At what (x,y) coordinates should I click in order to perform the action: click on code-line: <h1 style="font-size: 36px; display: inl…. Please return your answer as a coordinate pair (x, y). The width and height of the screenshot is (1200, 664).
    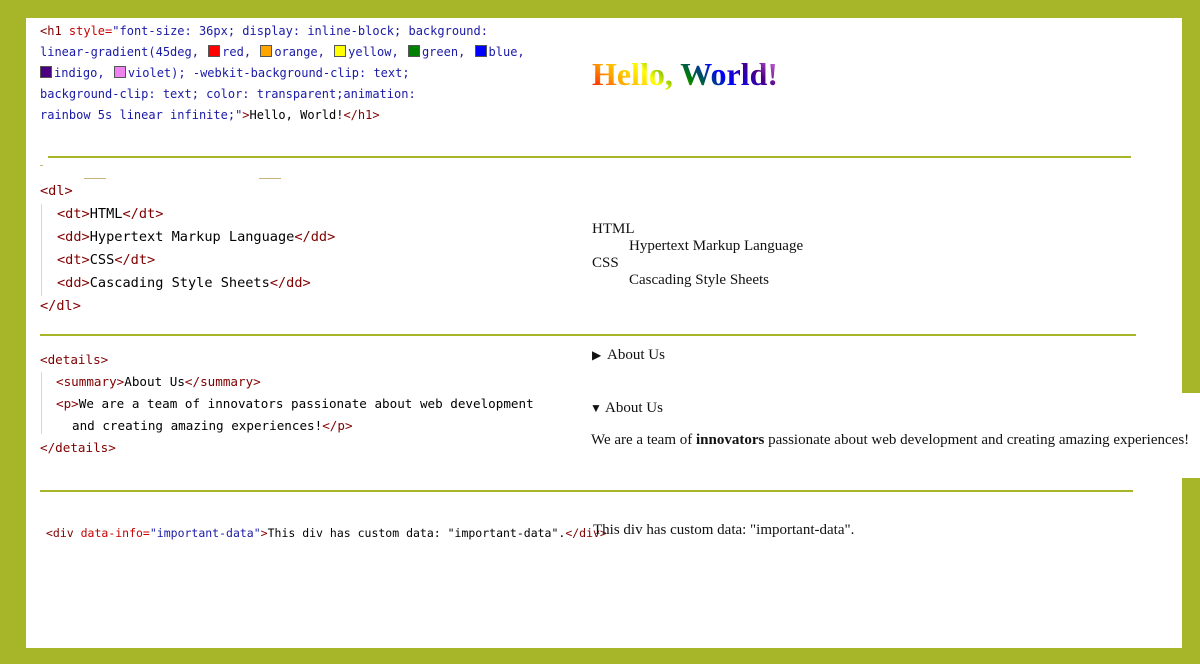
    Looking at the image, I should click on (282, 31).